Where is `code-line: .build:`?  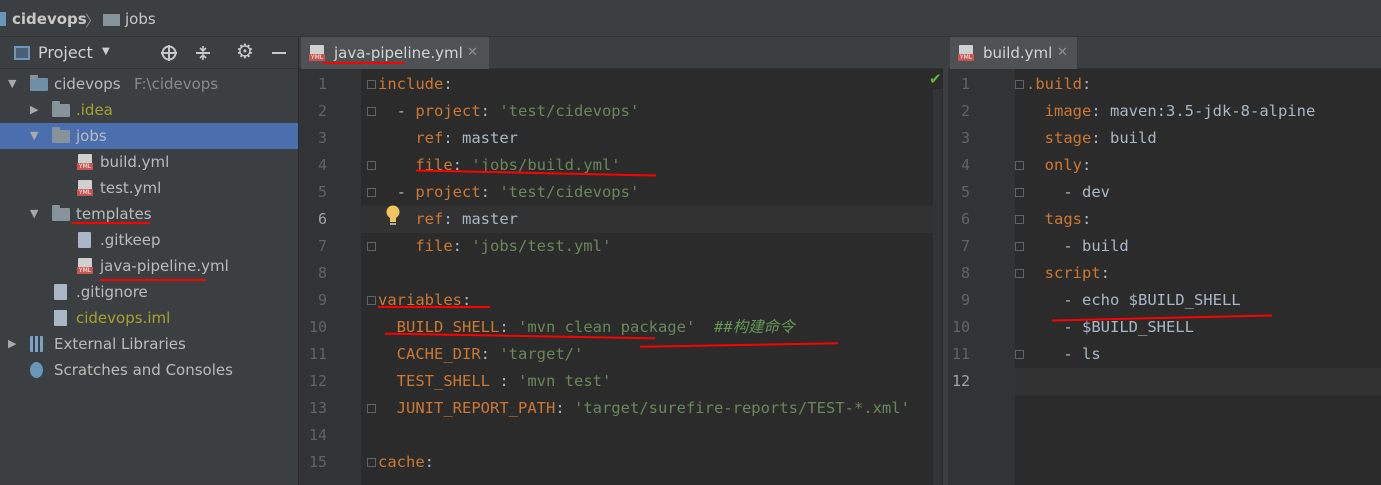
code-line: .build: is located at coordinates (1058, 84).